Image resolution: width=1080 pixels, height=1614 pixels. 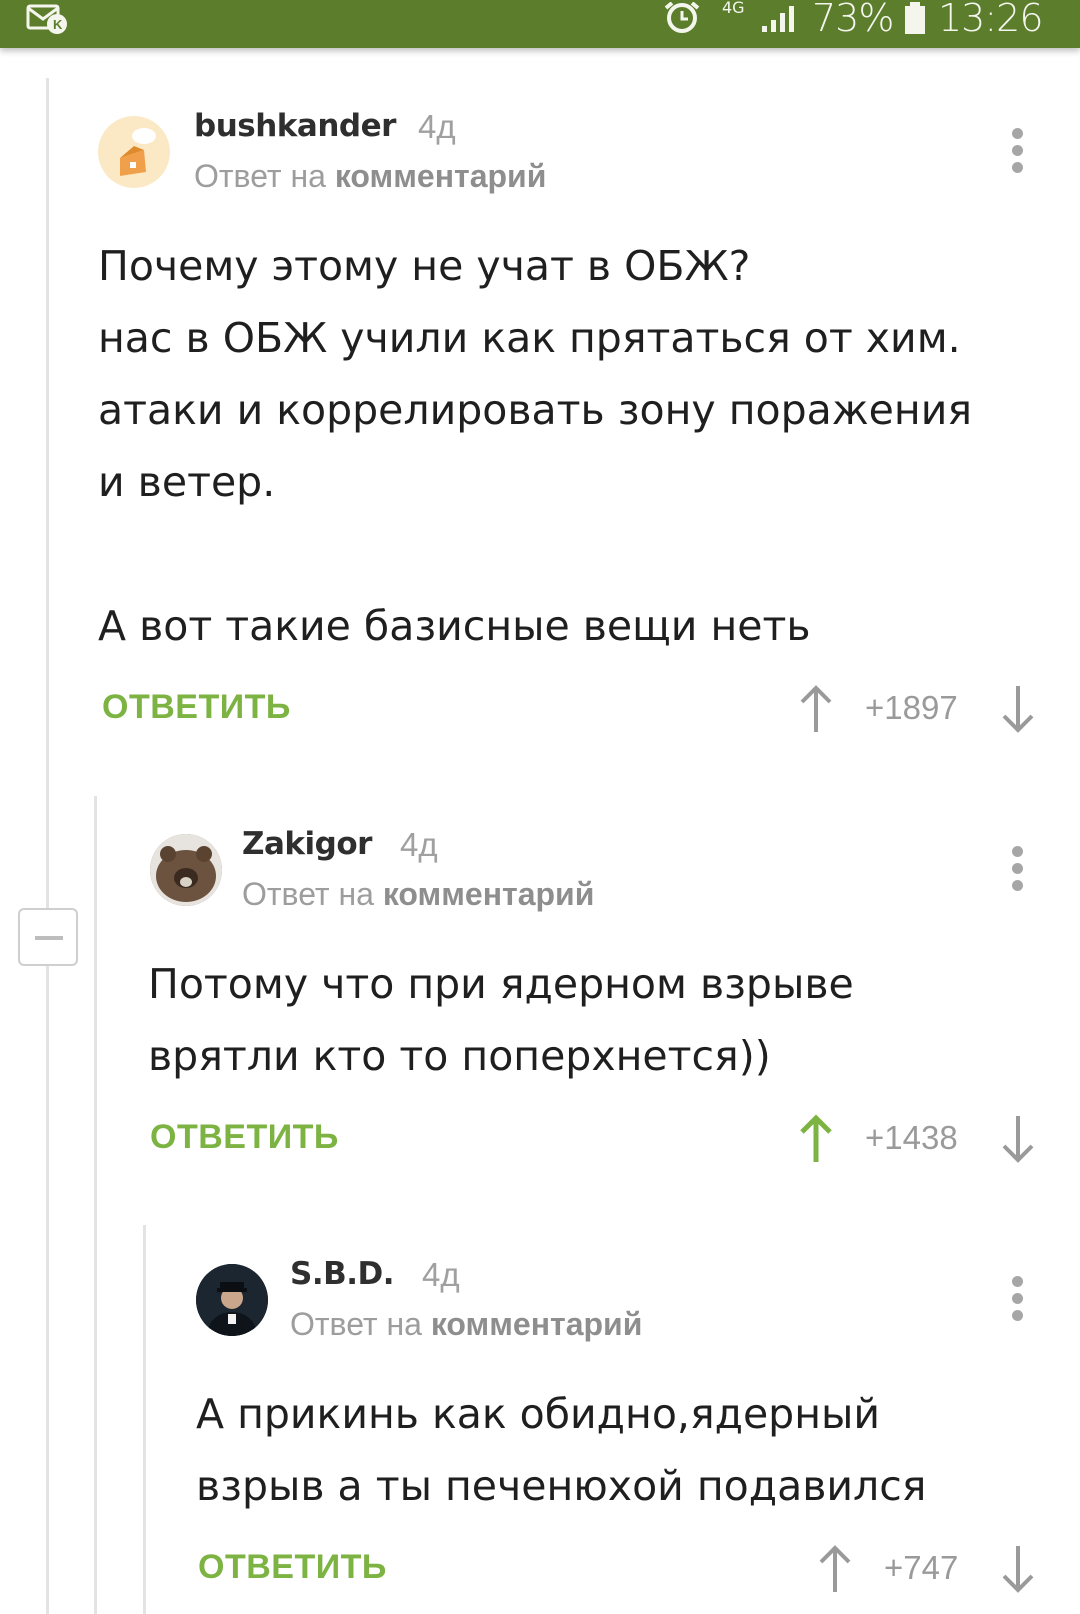 I want to click on comment-rating: +747, so click(x=921, y=1567).